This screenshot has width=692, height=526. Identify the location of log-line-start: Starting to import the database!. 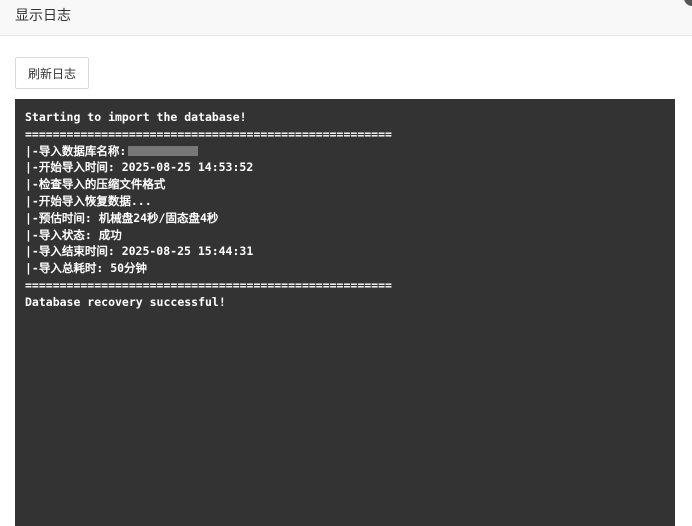
(136, 117).